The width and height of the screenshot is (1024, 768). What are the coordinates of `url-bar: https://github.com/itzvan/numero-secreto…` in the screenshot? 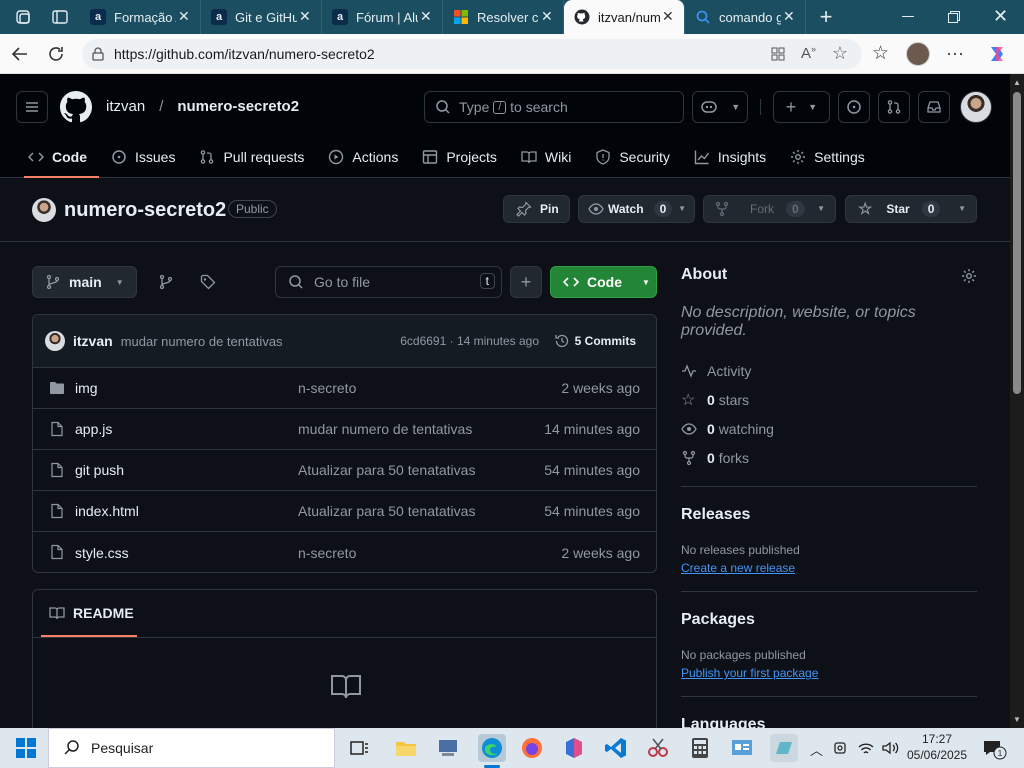 It's located at (472, 54).